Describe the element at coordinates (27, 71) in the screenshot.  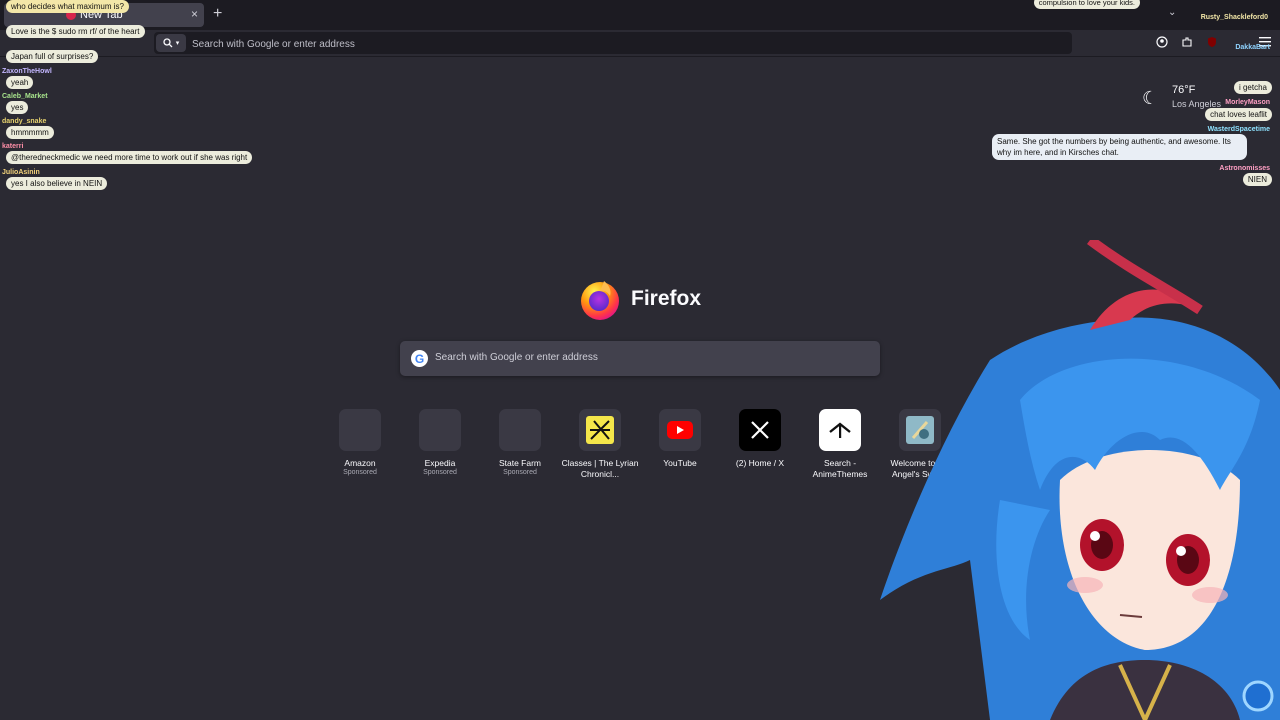
I see `chat-username: ZaxonTheHowl` at that location.